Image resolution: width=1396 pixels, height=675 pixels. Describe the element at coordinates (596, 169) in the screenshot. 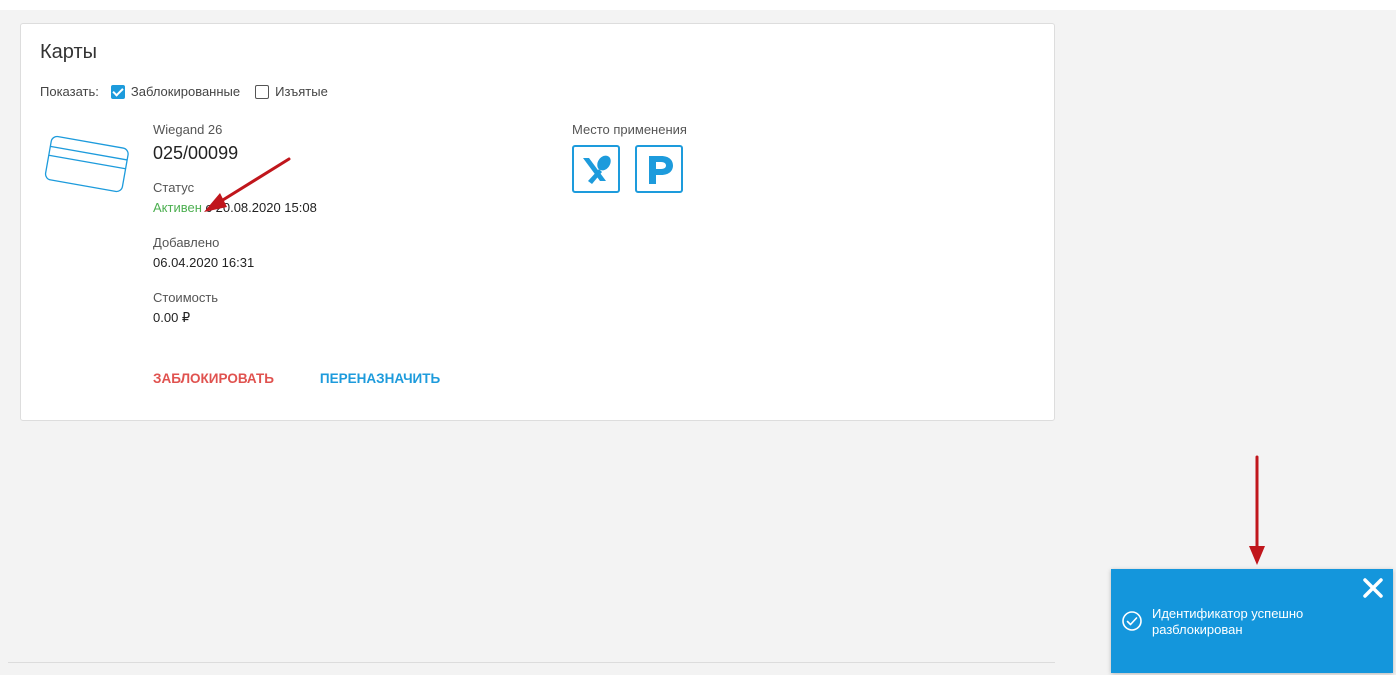

I see `restaurant-icon` at that location.